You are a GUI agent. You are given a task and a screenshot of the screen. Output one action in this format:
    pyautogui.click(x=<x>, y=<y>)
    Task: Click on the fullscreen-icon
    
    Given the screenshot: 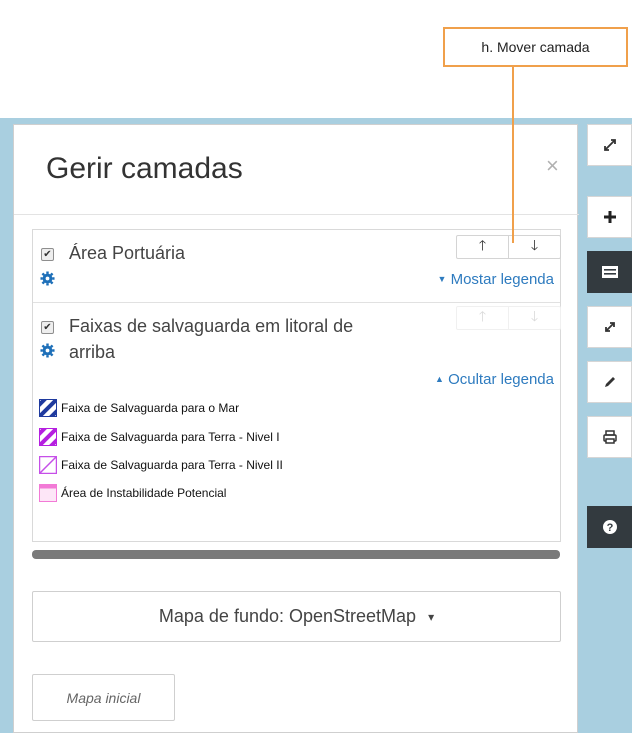 What is the action you would take?
    pyautogui.click(x=610, y=327)
    